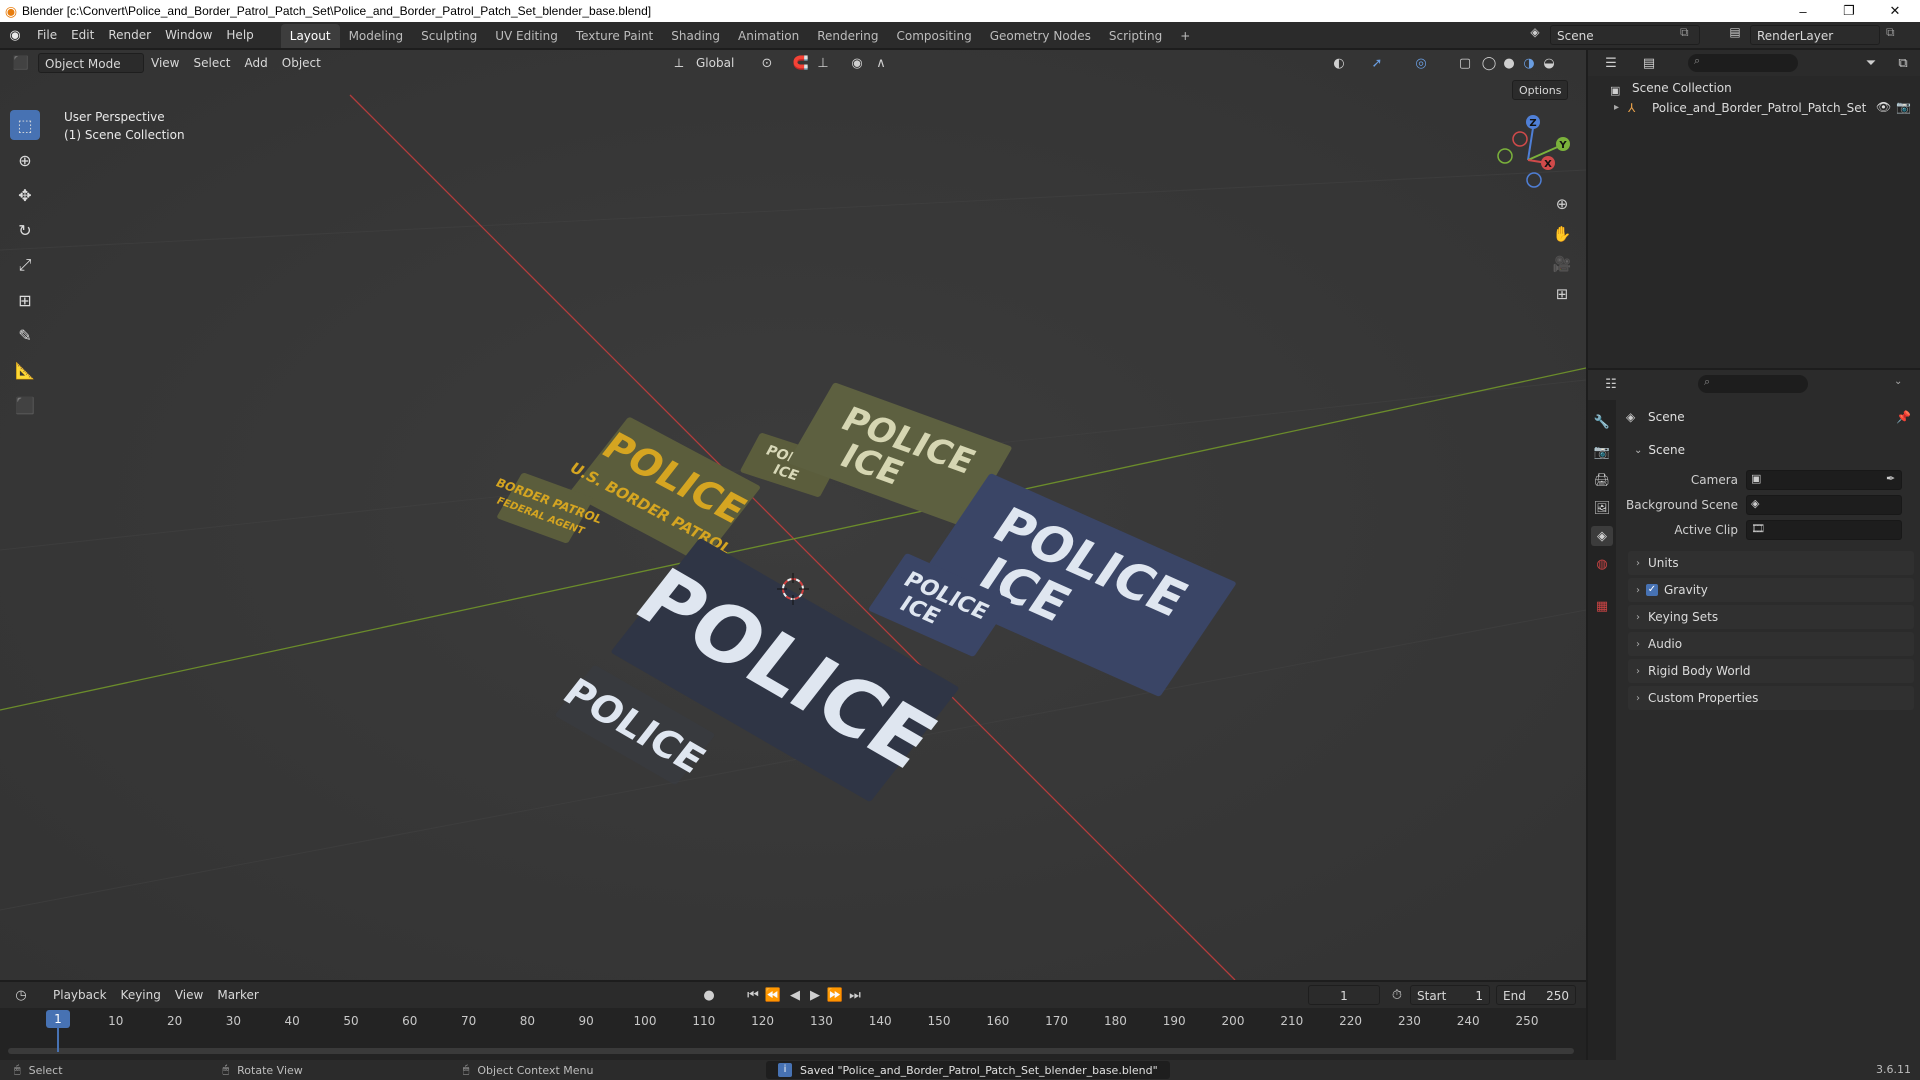  Describe the element at coordinates (1771, 644) in the screenshot. I see `panel-audio: › Audio` at that location.